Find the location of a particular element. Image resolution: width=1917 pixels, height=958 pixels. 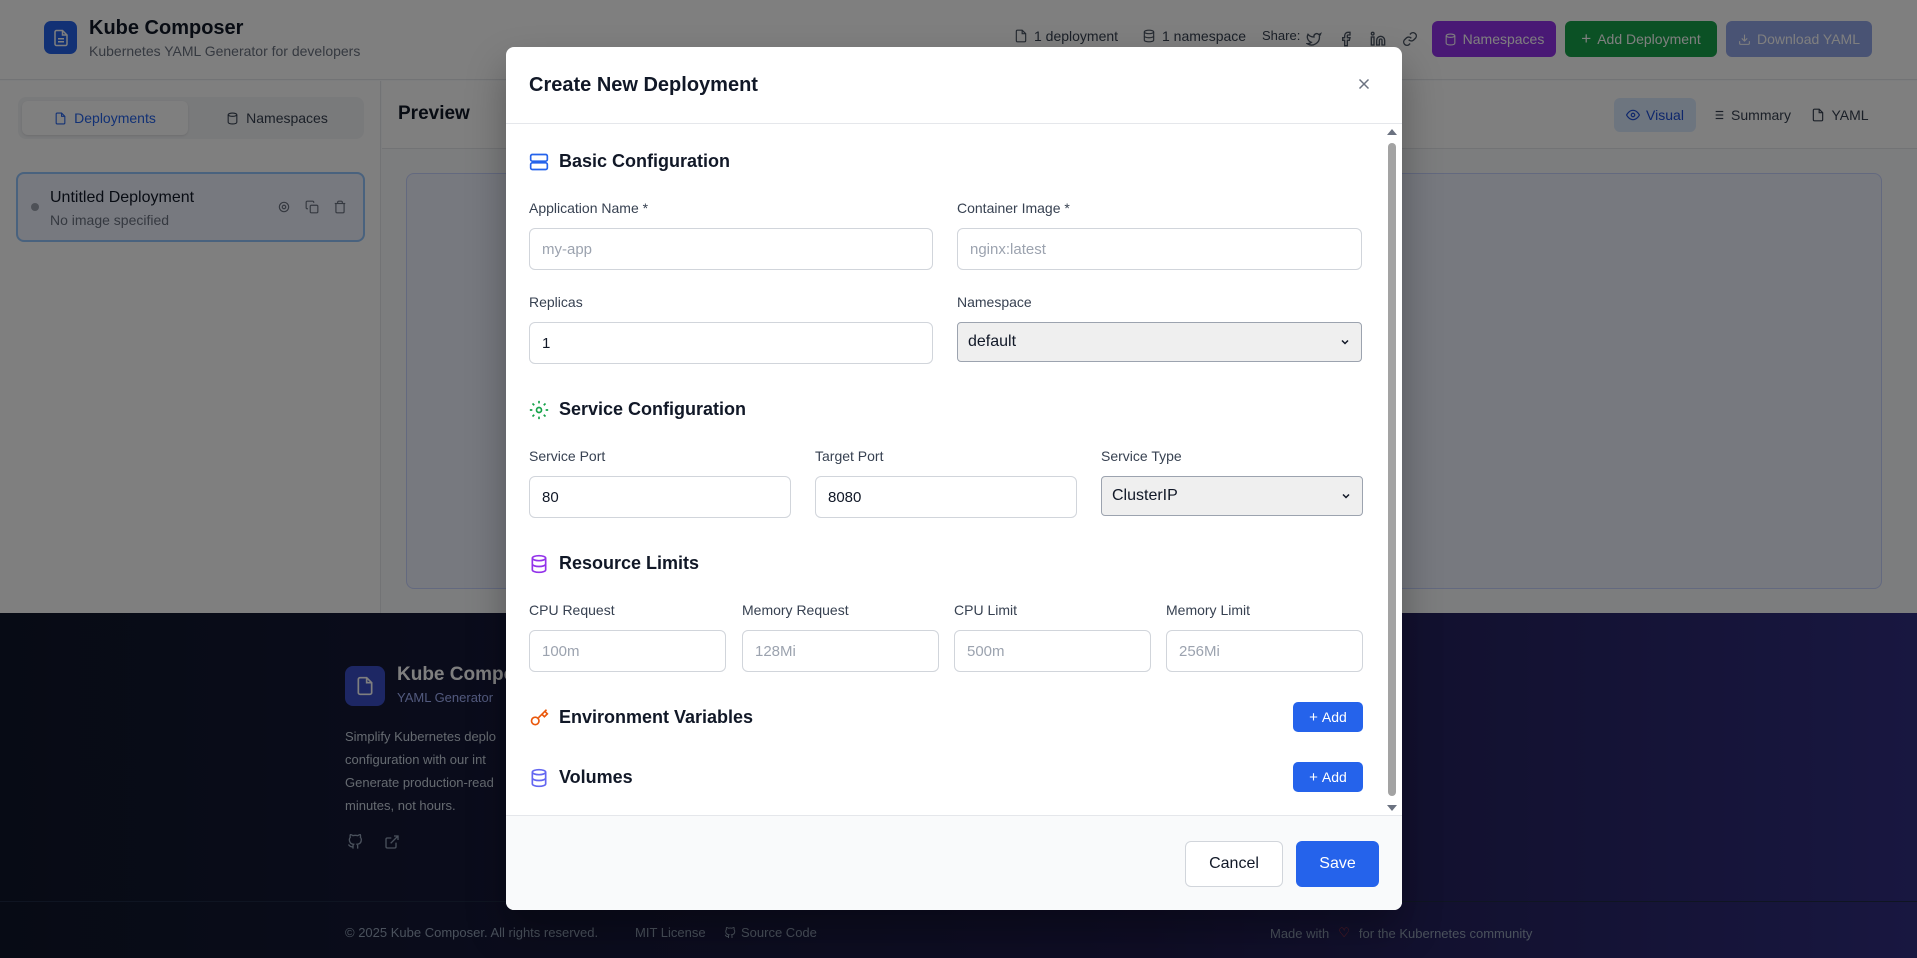

add-volume-label: Add is located at coordinates (1334, 777).